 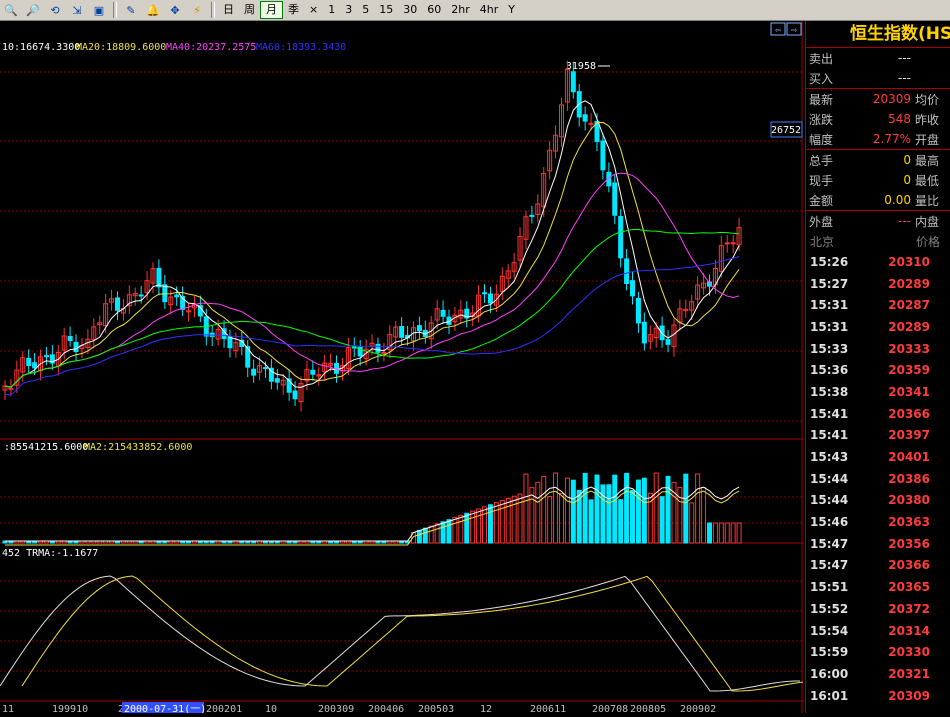 What do you see at coordinates (386, 10) in the screenshot?
I see `period-button-8: 15` at bounding box center [386, 10].